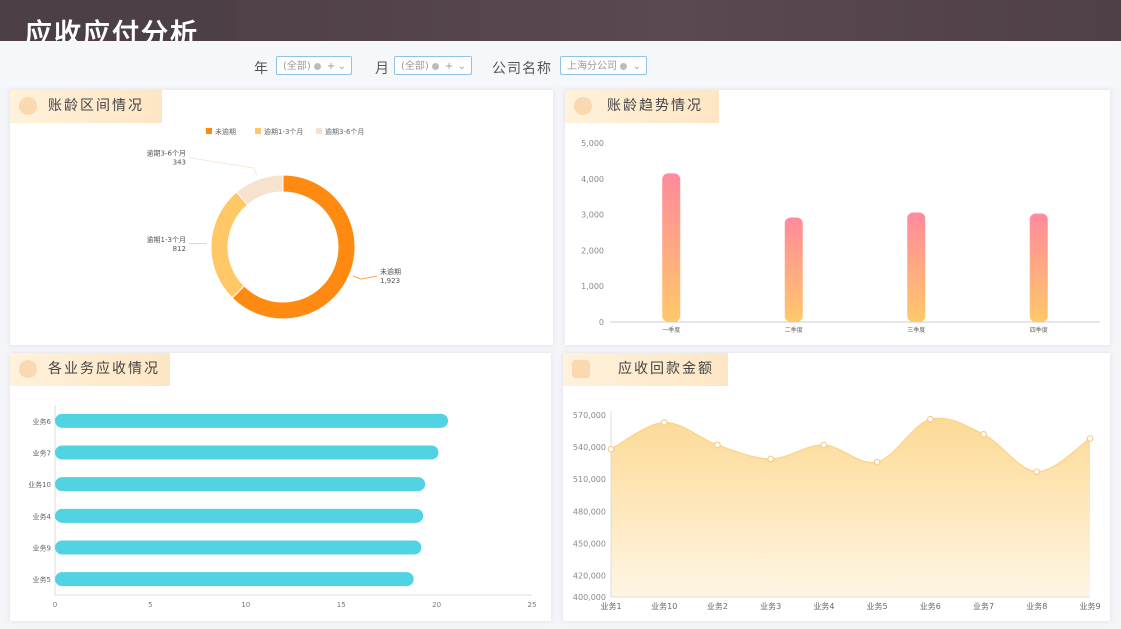  What do you see at coordinates (983, 606) in the screenshot?
I see `x-tick-label: 业务7` at bounding box center [983, 606].